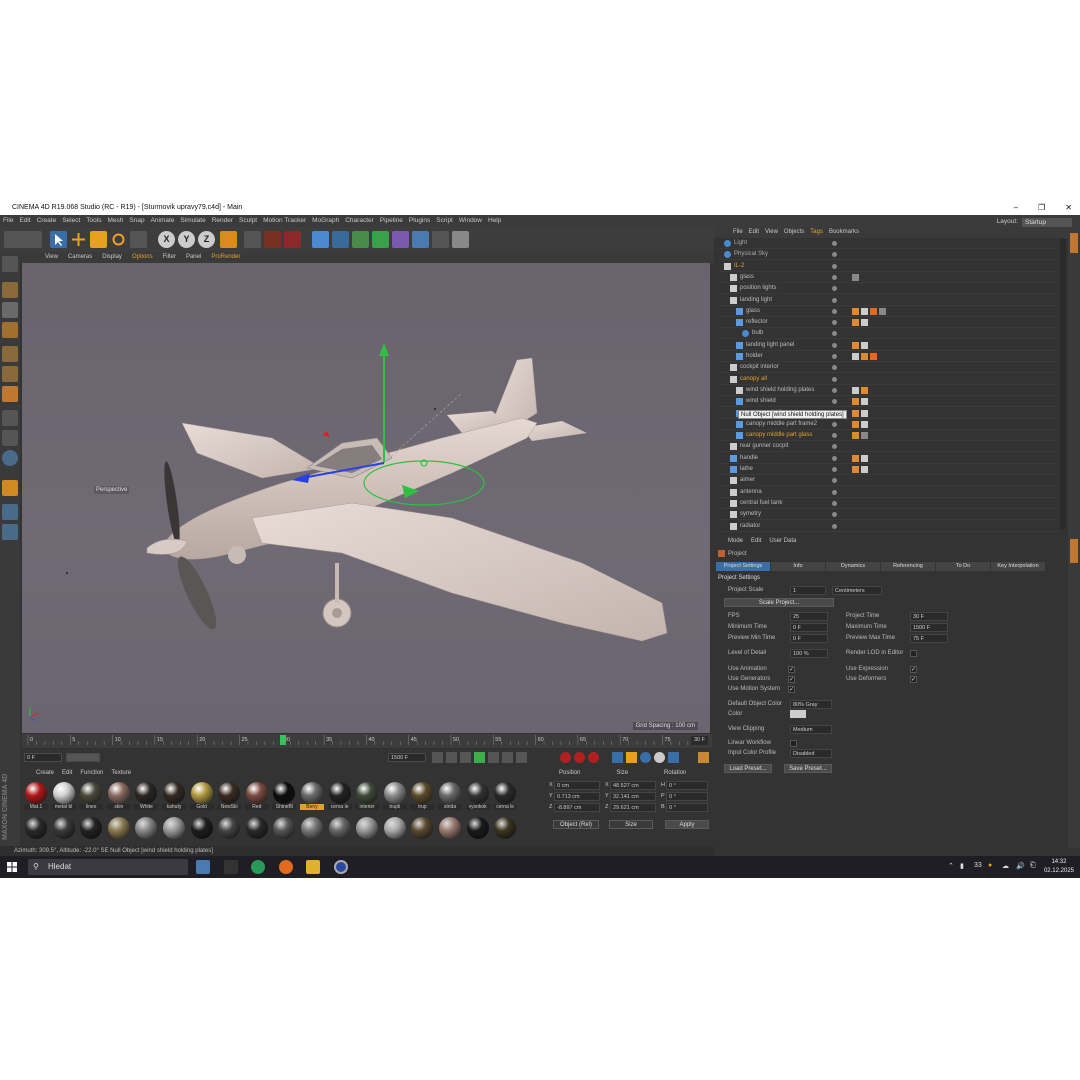 The width and height of the screenshot is (1080, 1080). Describe the element at coordinates (791, 679) in the screenshot. I see `use-generators-checkbox: ✓` at that location.